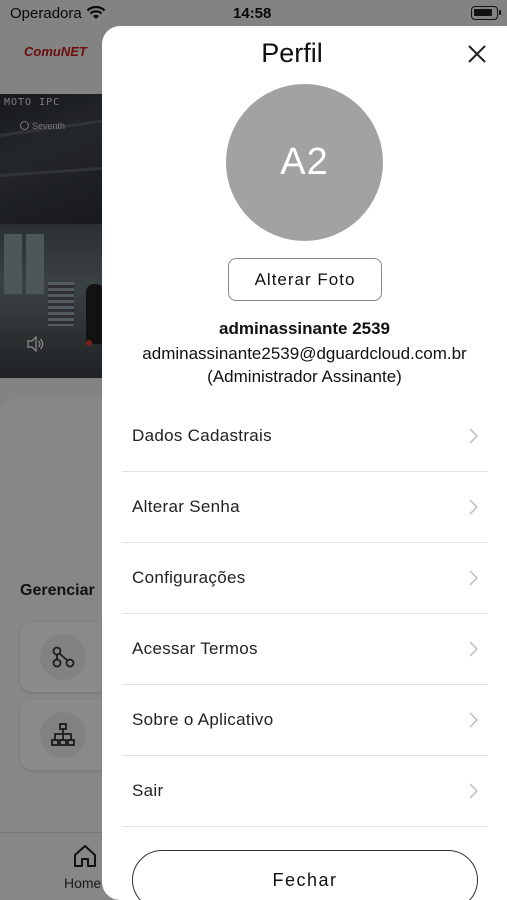  I want to click on menu-item-alterar-senha: Alterar Senha, so click(305, 507).